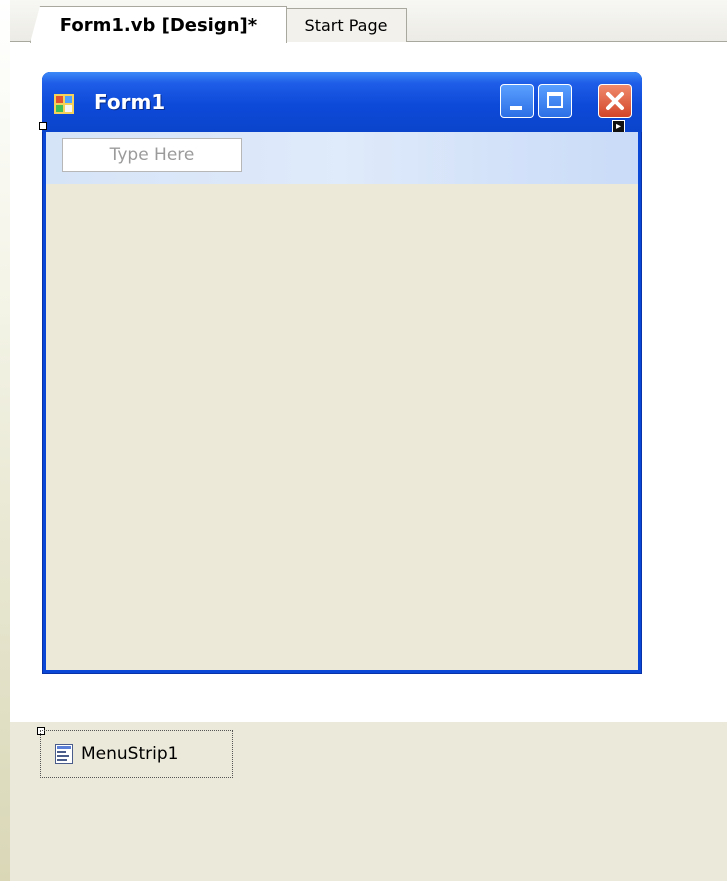 Image resolution: width=727 pixels, height=881 pixels. I want to click on type-here-placeholder: Type Here, so click(152, 155).